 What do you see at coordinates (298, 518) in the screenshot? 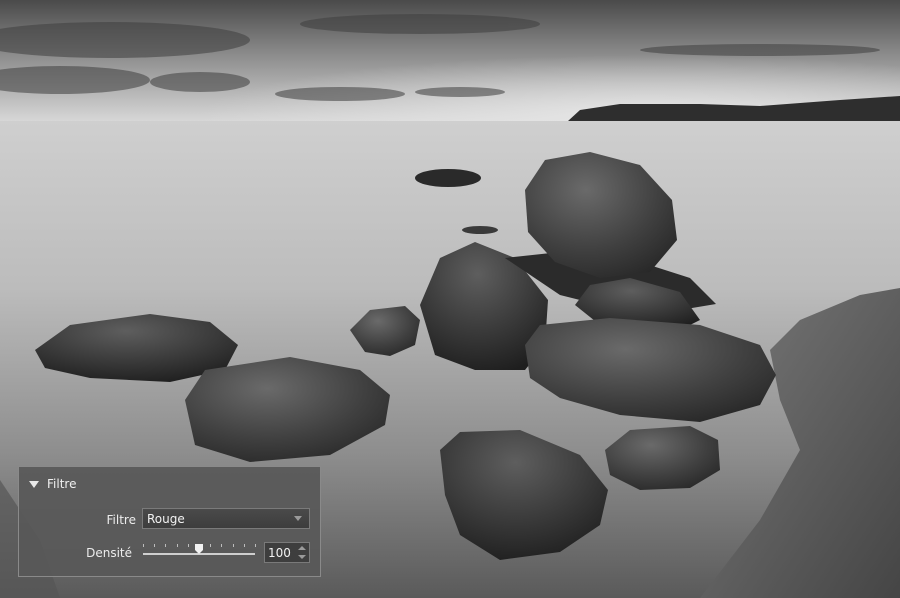
I see `chevron-down-icon` at bounding box center [298, 518].